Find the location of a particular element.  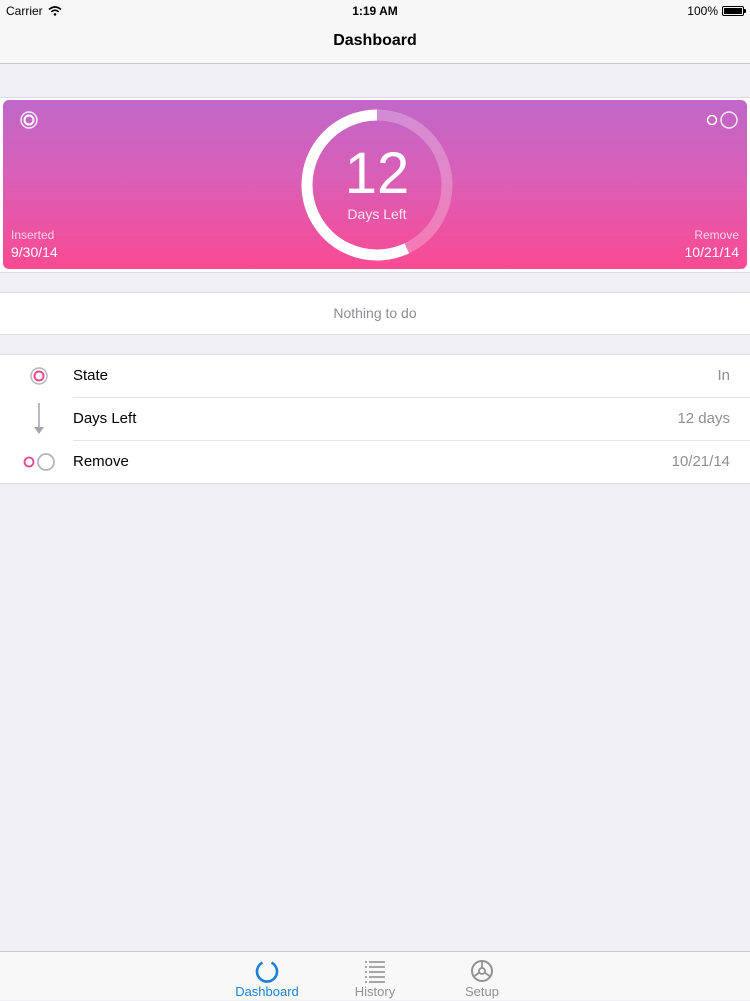

tab-bar: Dashboard History Setup is located at coordinates (375, 975).